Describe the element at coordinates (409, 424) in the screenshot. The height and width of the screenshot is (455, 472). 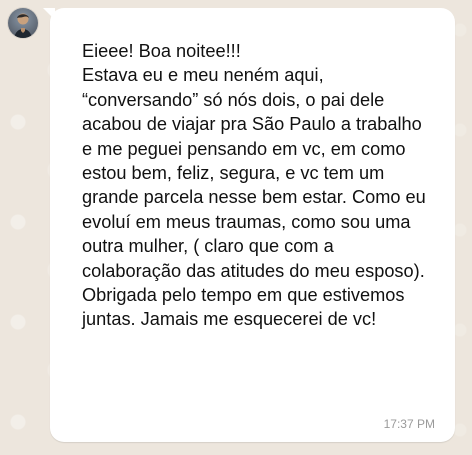
I see `message-timestamp: 17:37 PM` at that location.